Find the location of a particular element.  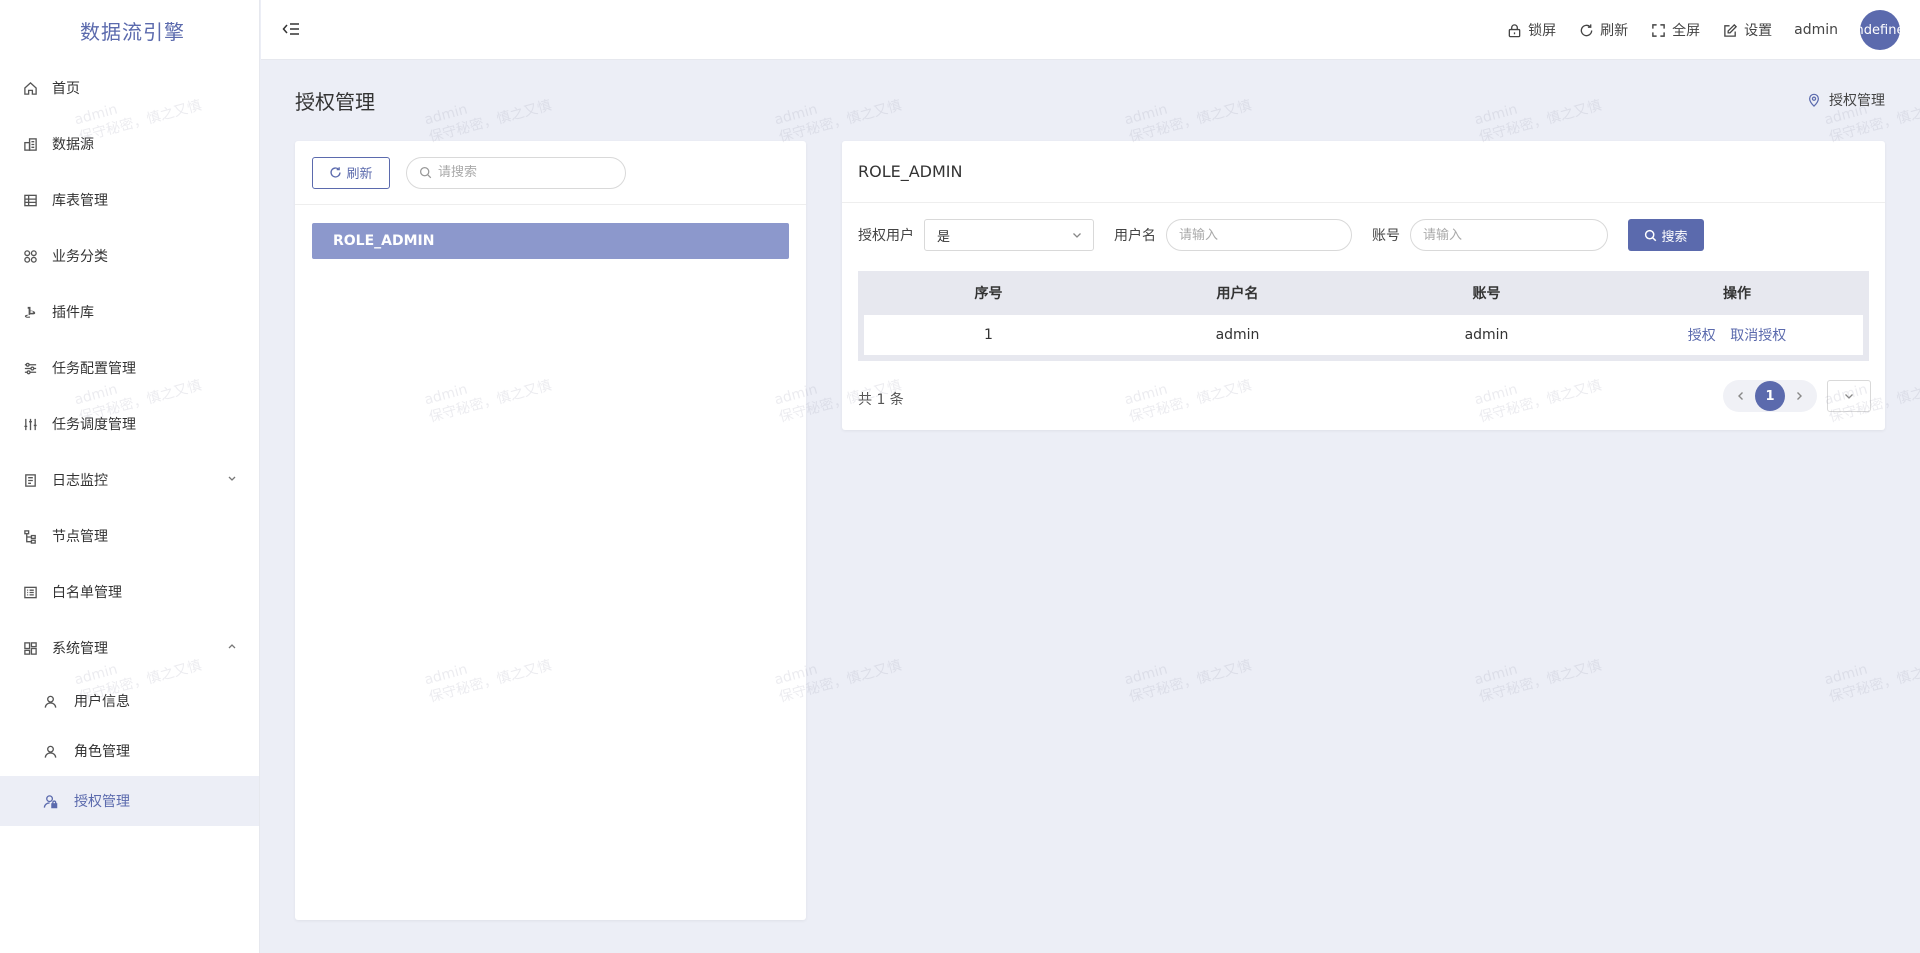

dashboard-icon is located at coordinates (30, 648).